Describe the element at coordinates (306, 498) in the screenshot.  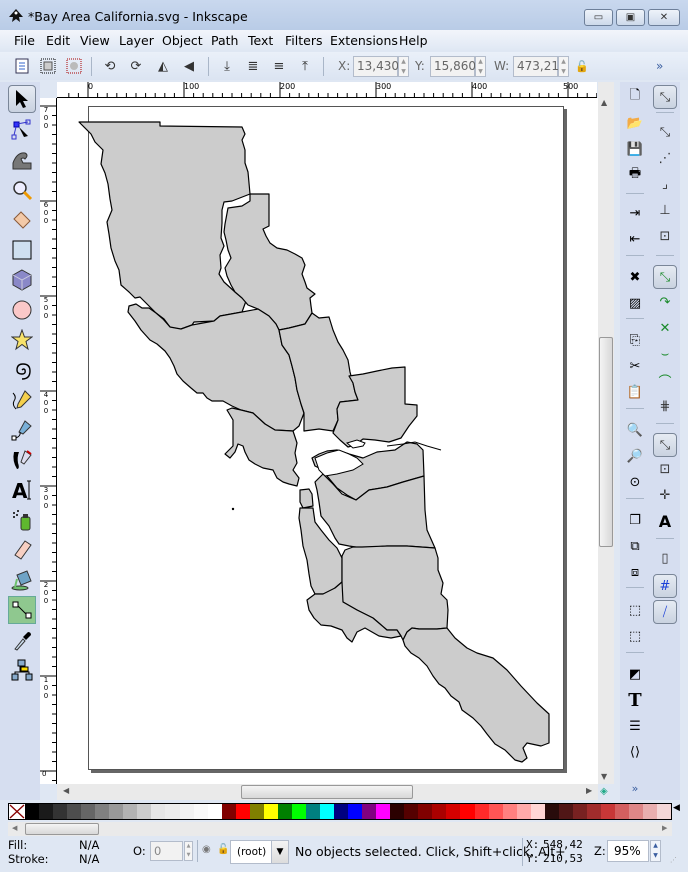
I see `county-san-francisco` at that location.